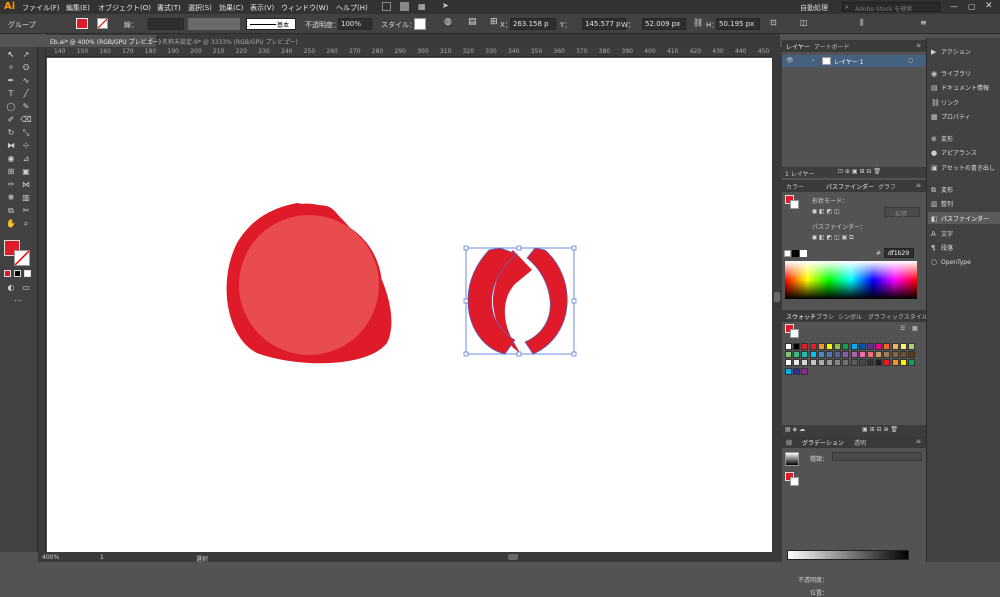 This screenshot has width=1000, height=597. Describe the element at coordinates (798, 46) in the screenshot. I see `tab-layers: レイヤー` at that location.